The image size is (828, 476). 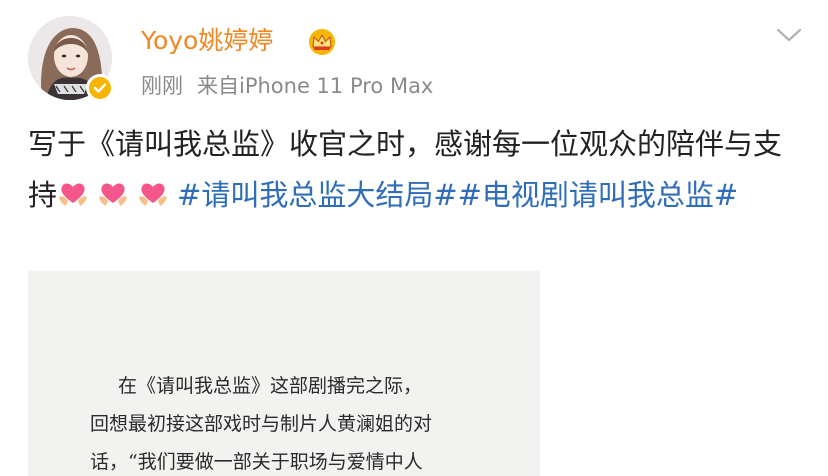 What do you see at coordinates (315, 86) in the screenshot?
I see `post-source: 来自iPhone 11 Pro Max` at bounding box center [315, 86].